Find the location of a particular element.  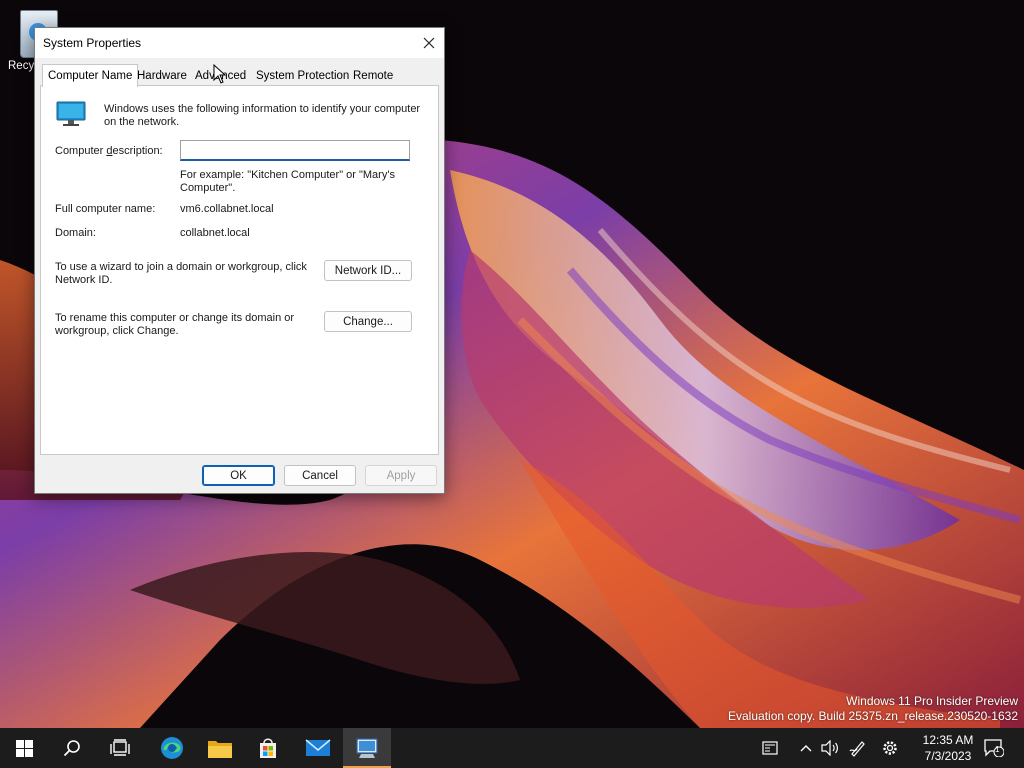

intro-text-line2: on the network. is located at coordinates (142, 122).